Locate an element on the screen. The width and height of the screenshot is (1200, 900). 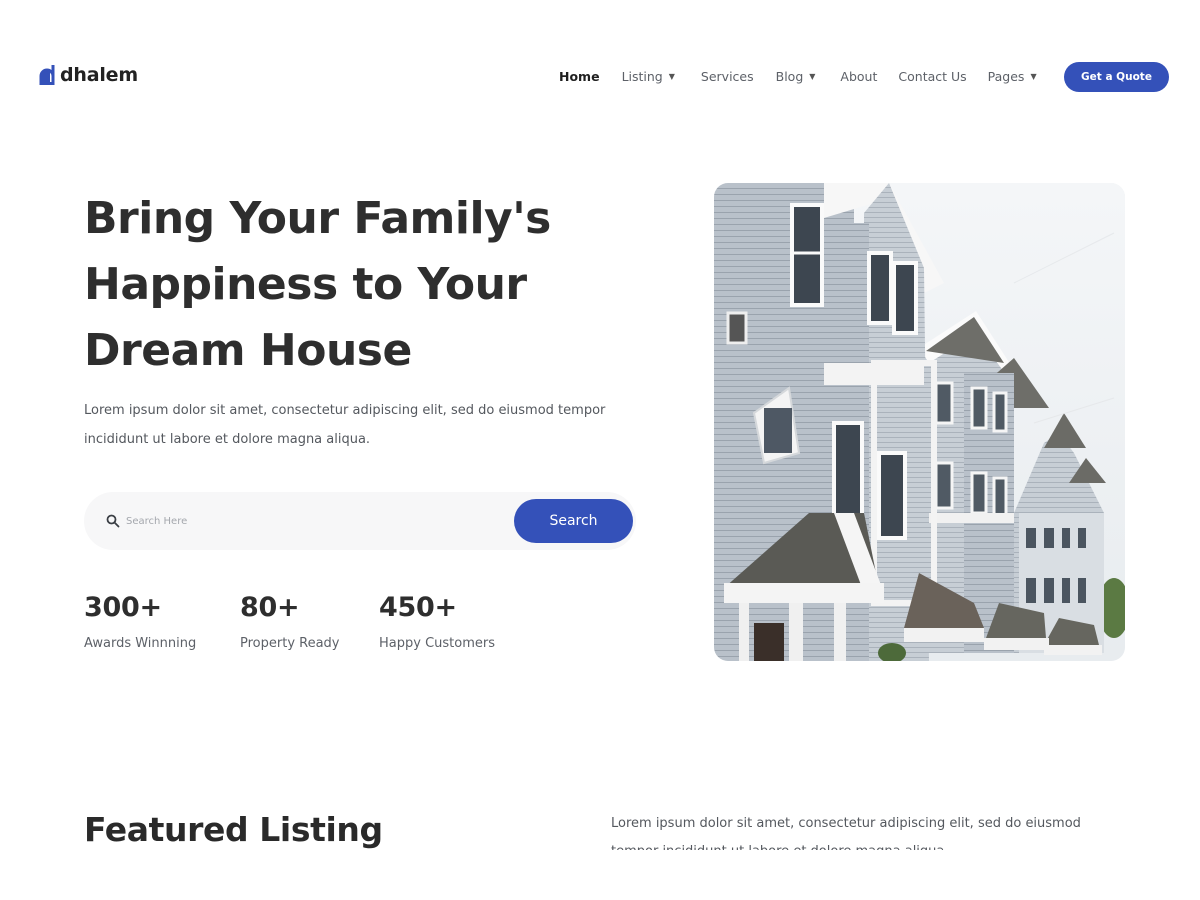
hero-title-line: Bring Your Family's is located at coordinates (317, 218).